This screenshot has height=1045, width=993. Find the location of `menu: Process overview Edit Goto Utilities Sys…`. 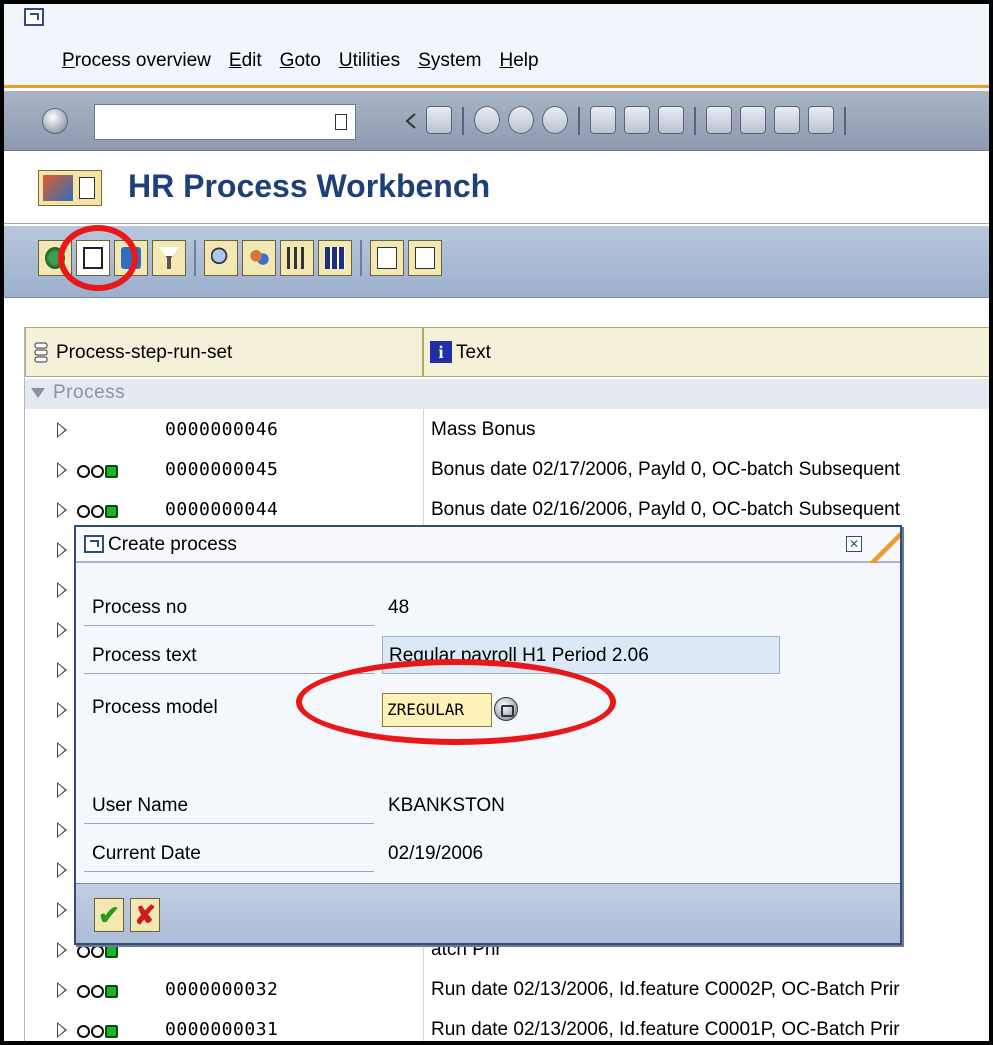

menu: Process overview Edit Goto Utilities Sys… is located at coordinates (309, 61).